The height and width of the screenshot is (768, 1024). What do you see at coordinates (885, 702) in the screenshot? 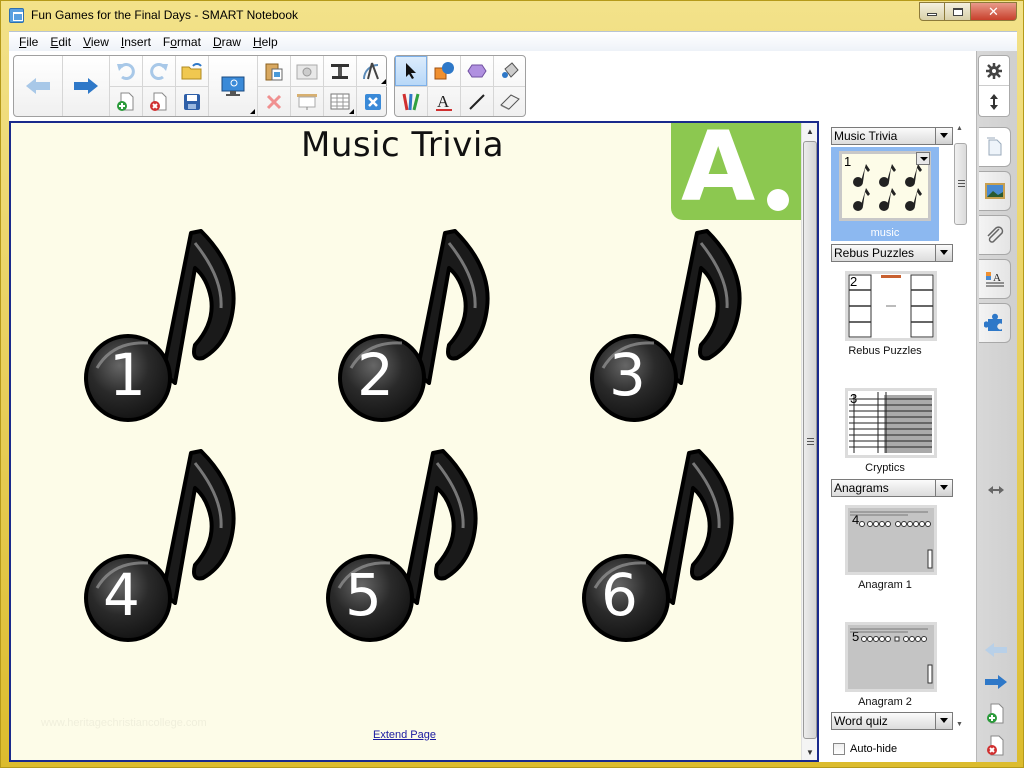
I see `page-label: Anagram 2` at bounding box center [885, 702].